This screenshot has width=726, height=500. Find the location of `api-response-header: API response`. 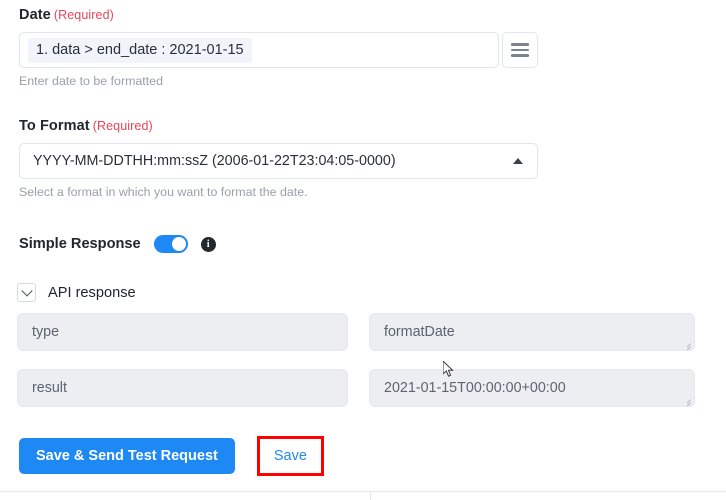

api-response-header: API response is located at coordinates (76, 292).